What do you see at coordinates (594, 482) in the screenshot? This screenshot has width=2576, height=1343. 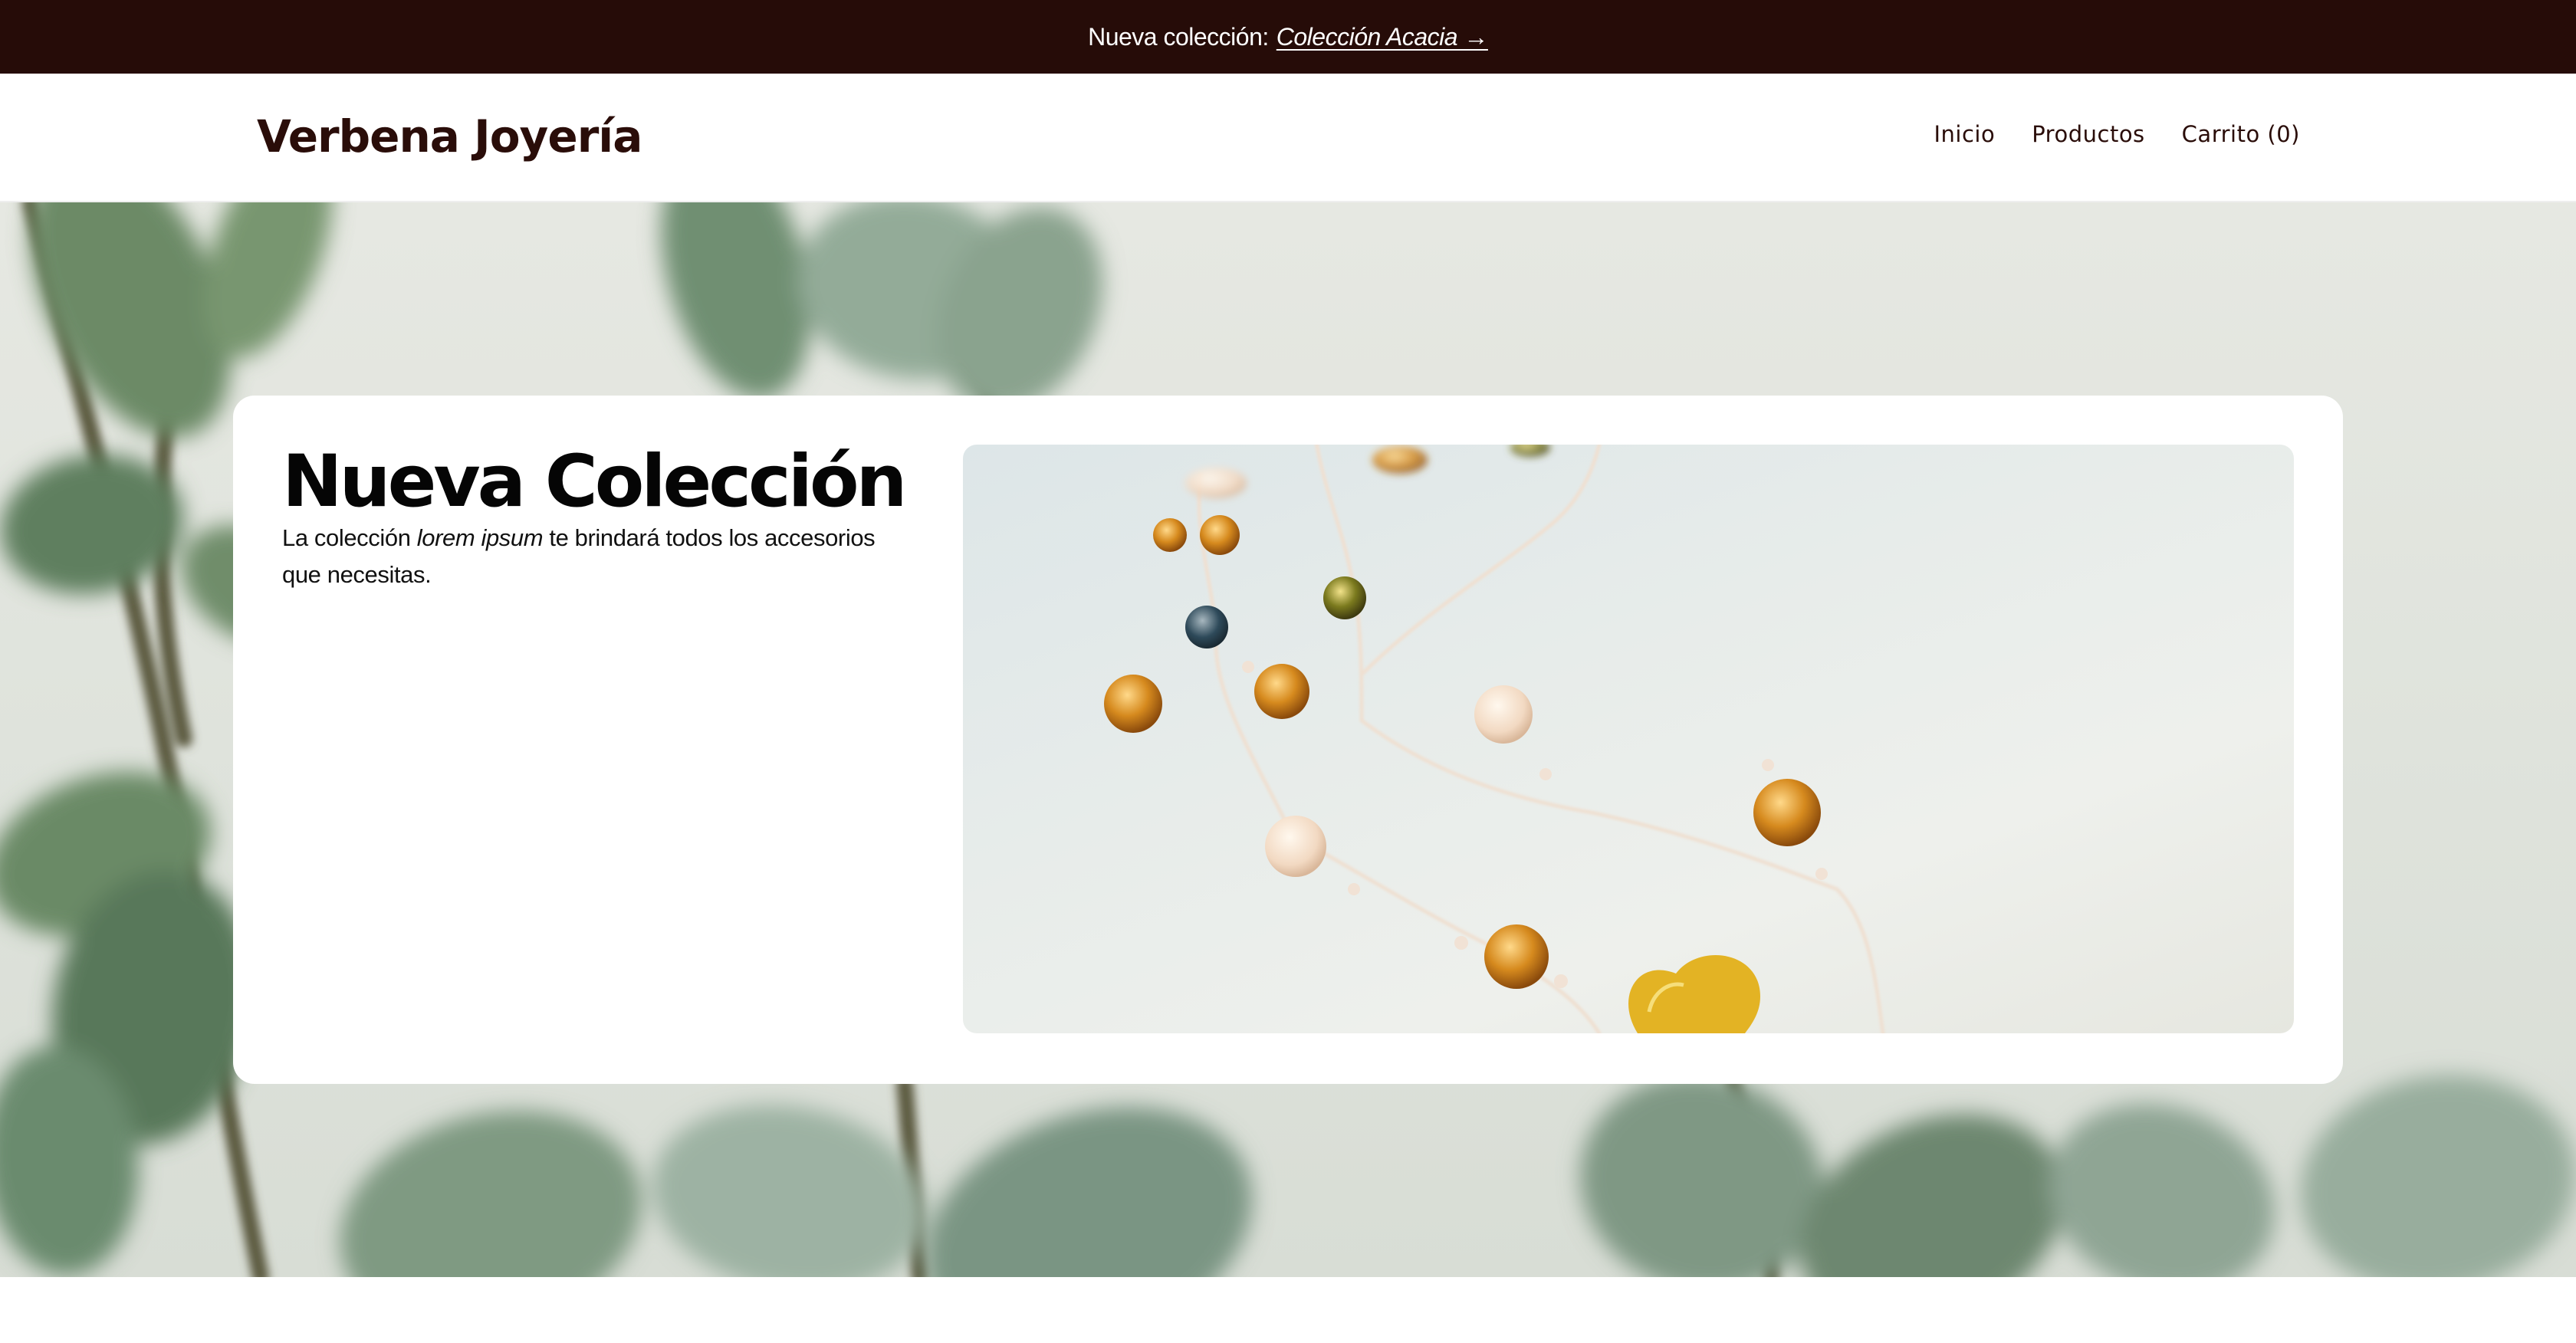 I see `hero-title: Nueva Colección` at bounding box center [594, 482].